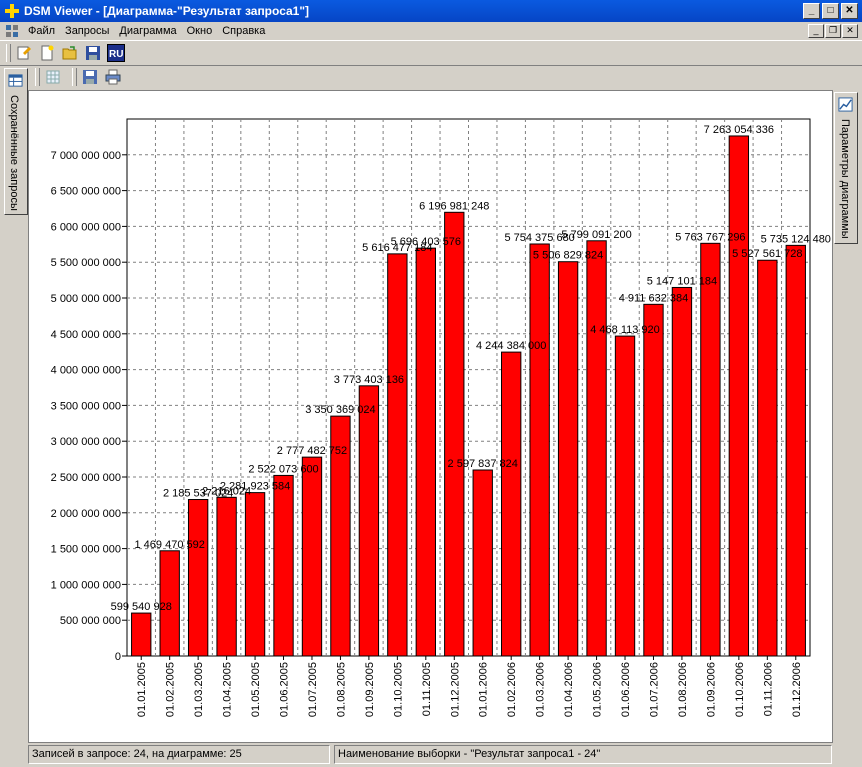 The width and height of the screenshot is (862, 767). I want to click on edit-query-button, so click(24, 53).